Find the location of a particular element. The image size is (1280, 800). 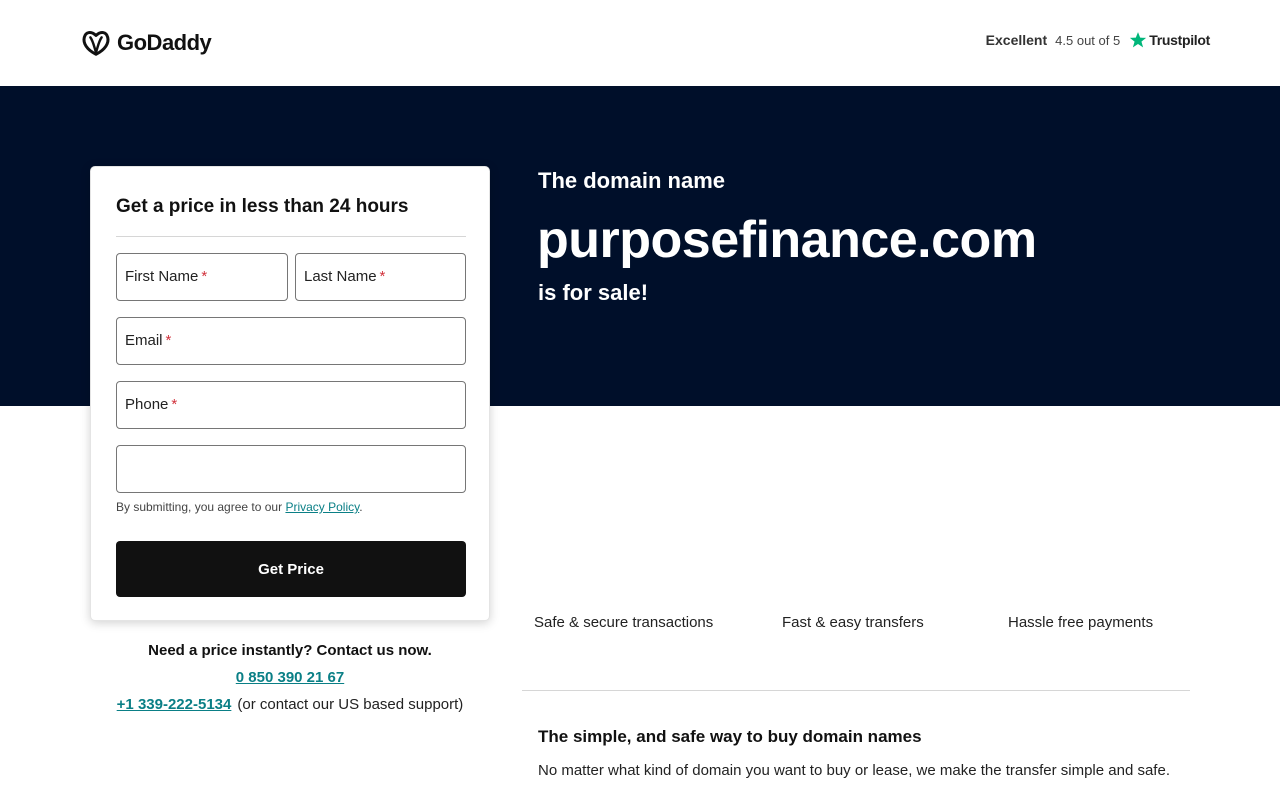

email-field: Email * is located at coordinates (291, 341).